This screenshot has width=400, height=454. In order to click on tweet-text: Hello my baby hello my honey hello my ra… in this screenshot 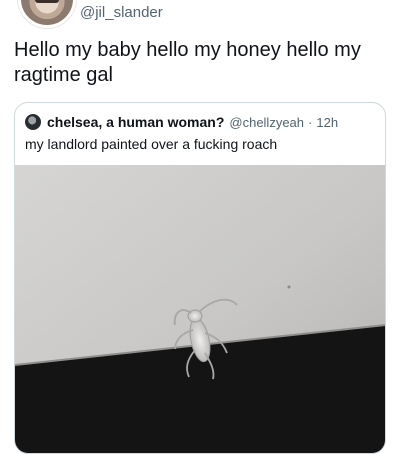, I will do `click(187, 62)`.